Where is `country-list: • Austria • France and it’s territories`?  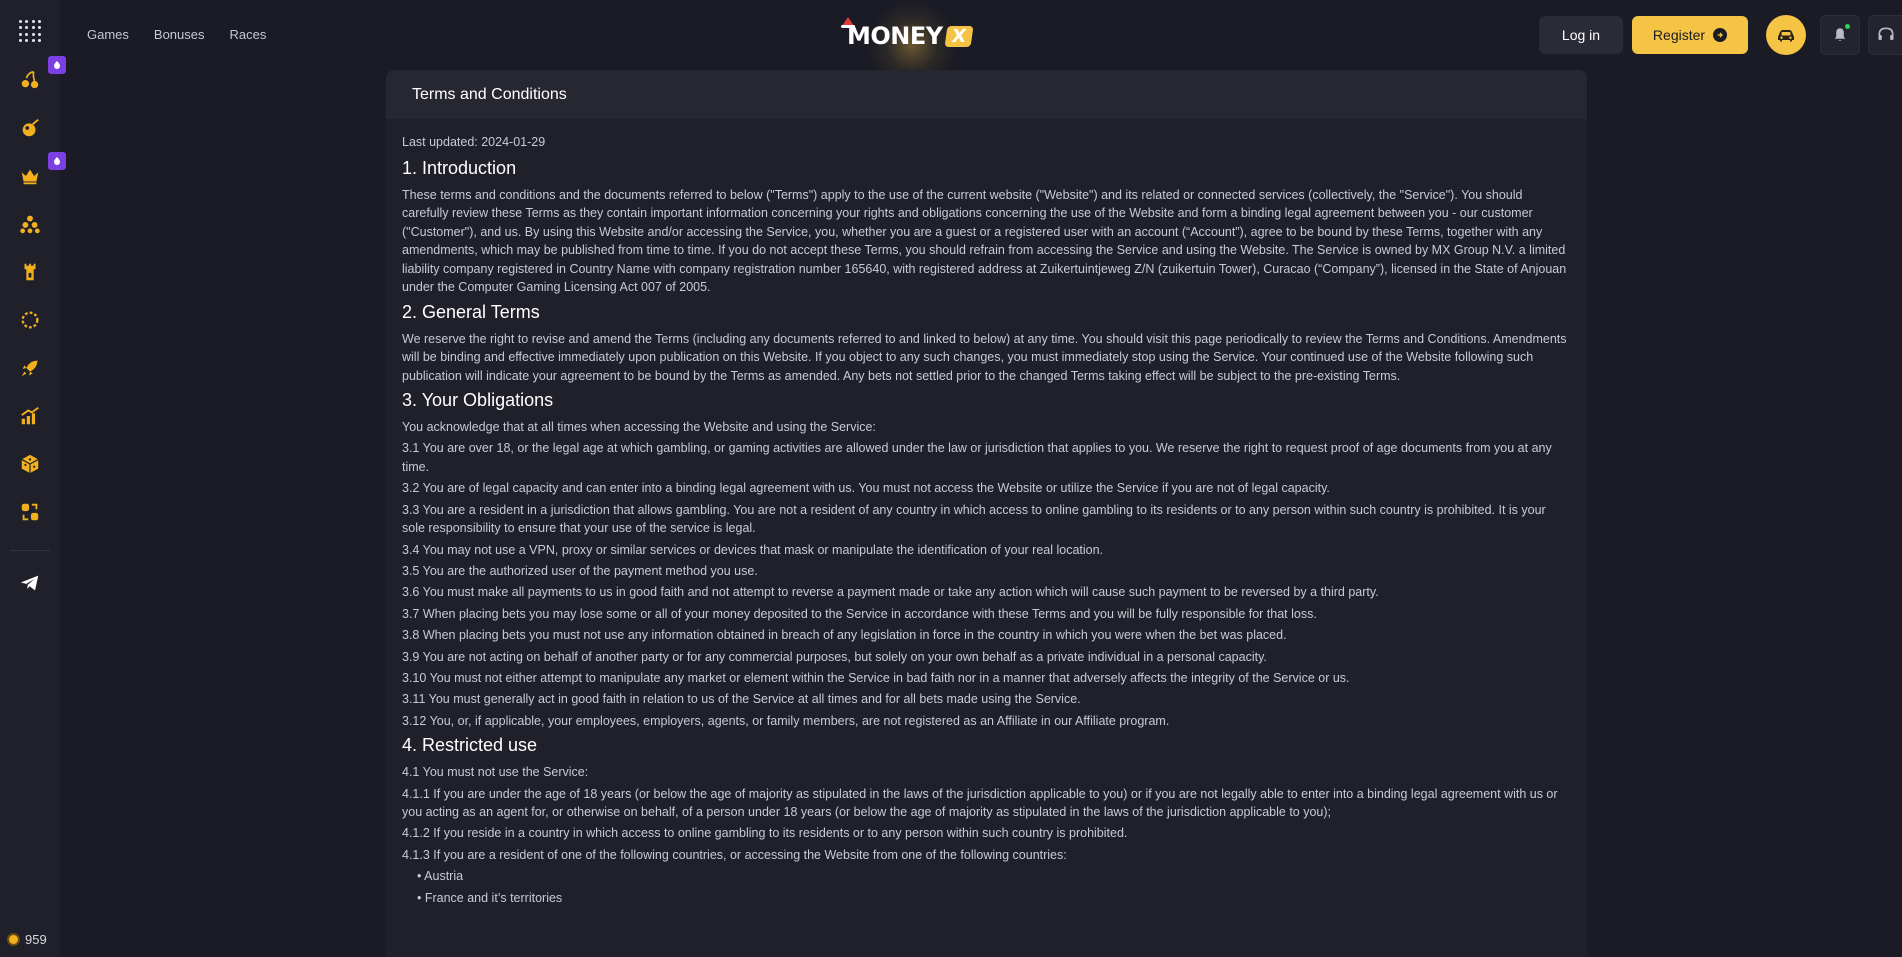 country-list: • Austria • France and it’s territories is located at coordinates (987, 887).